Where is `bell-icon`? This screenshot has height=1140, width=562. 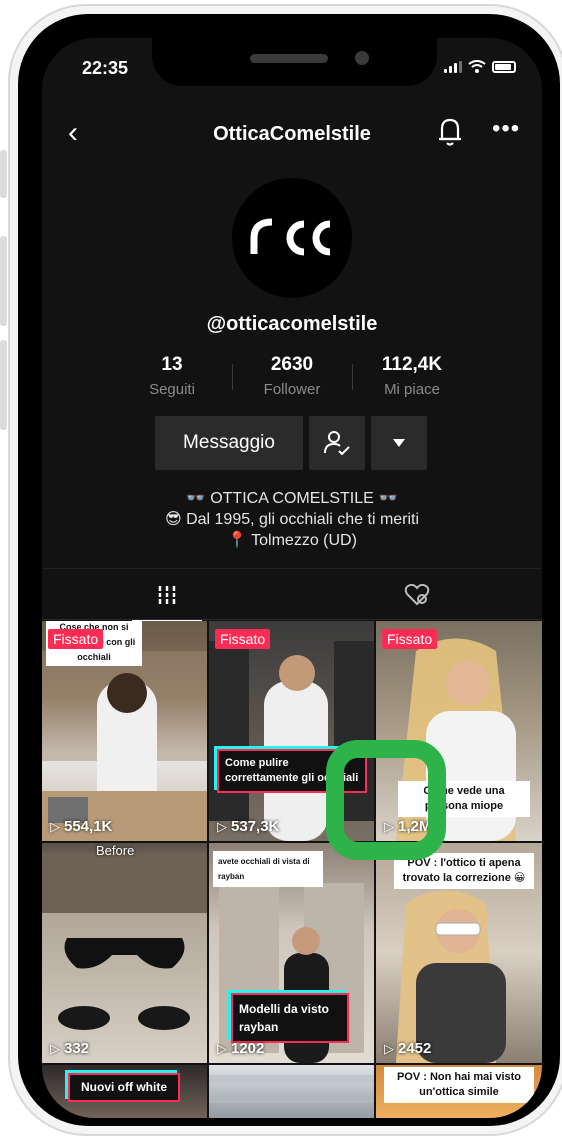
bell-icon is located at coordinates (450, 132).